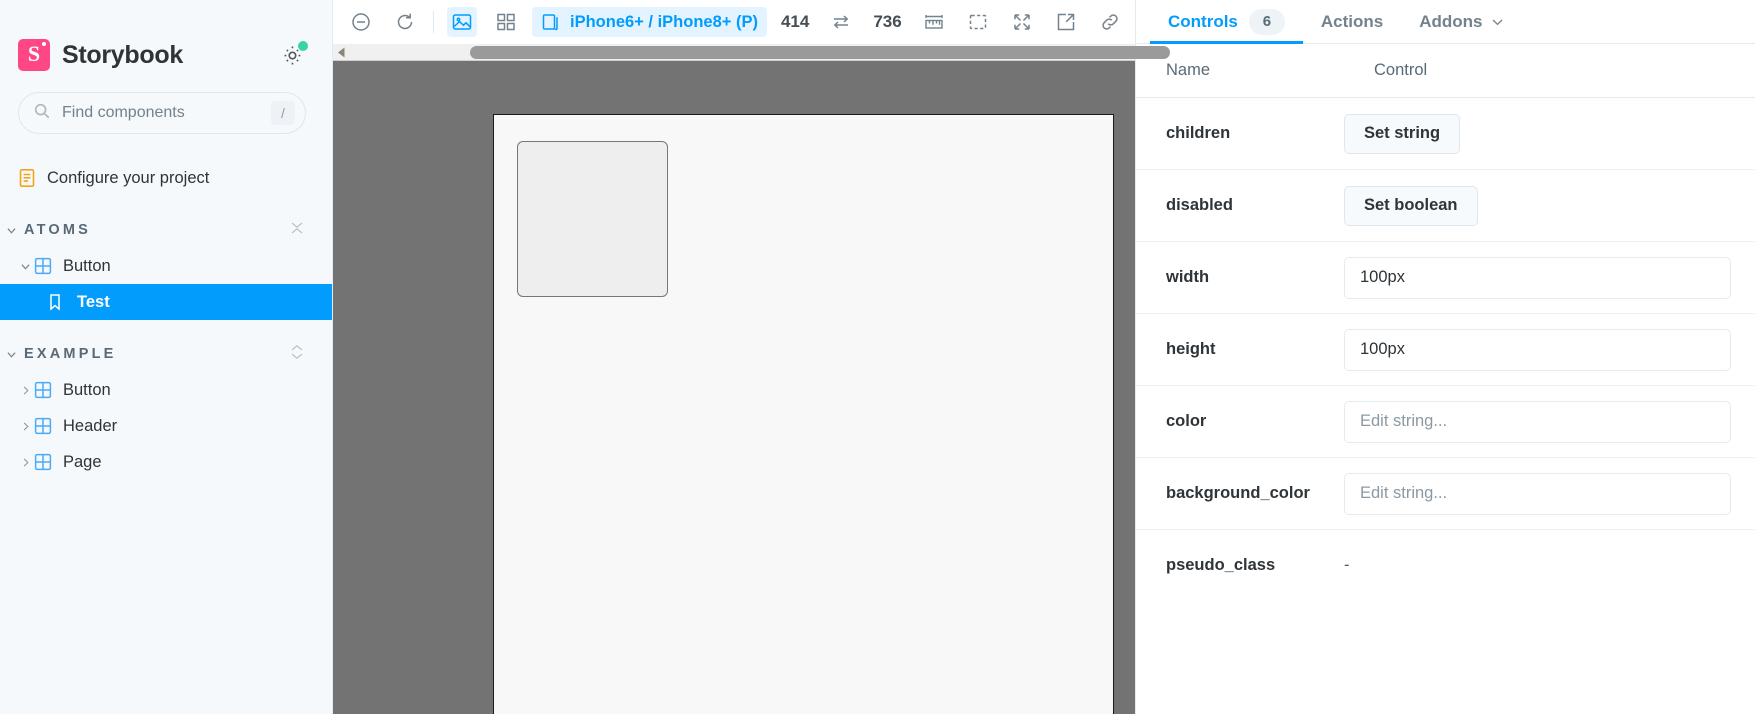 This screenshot has height=714, width=1755. I want to click on panel-tab-bar: Controls 6 Actions Addons, so click(1445, 22).